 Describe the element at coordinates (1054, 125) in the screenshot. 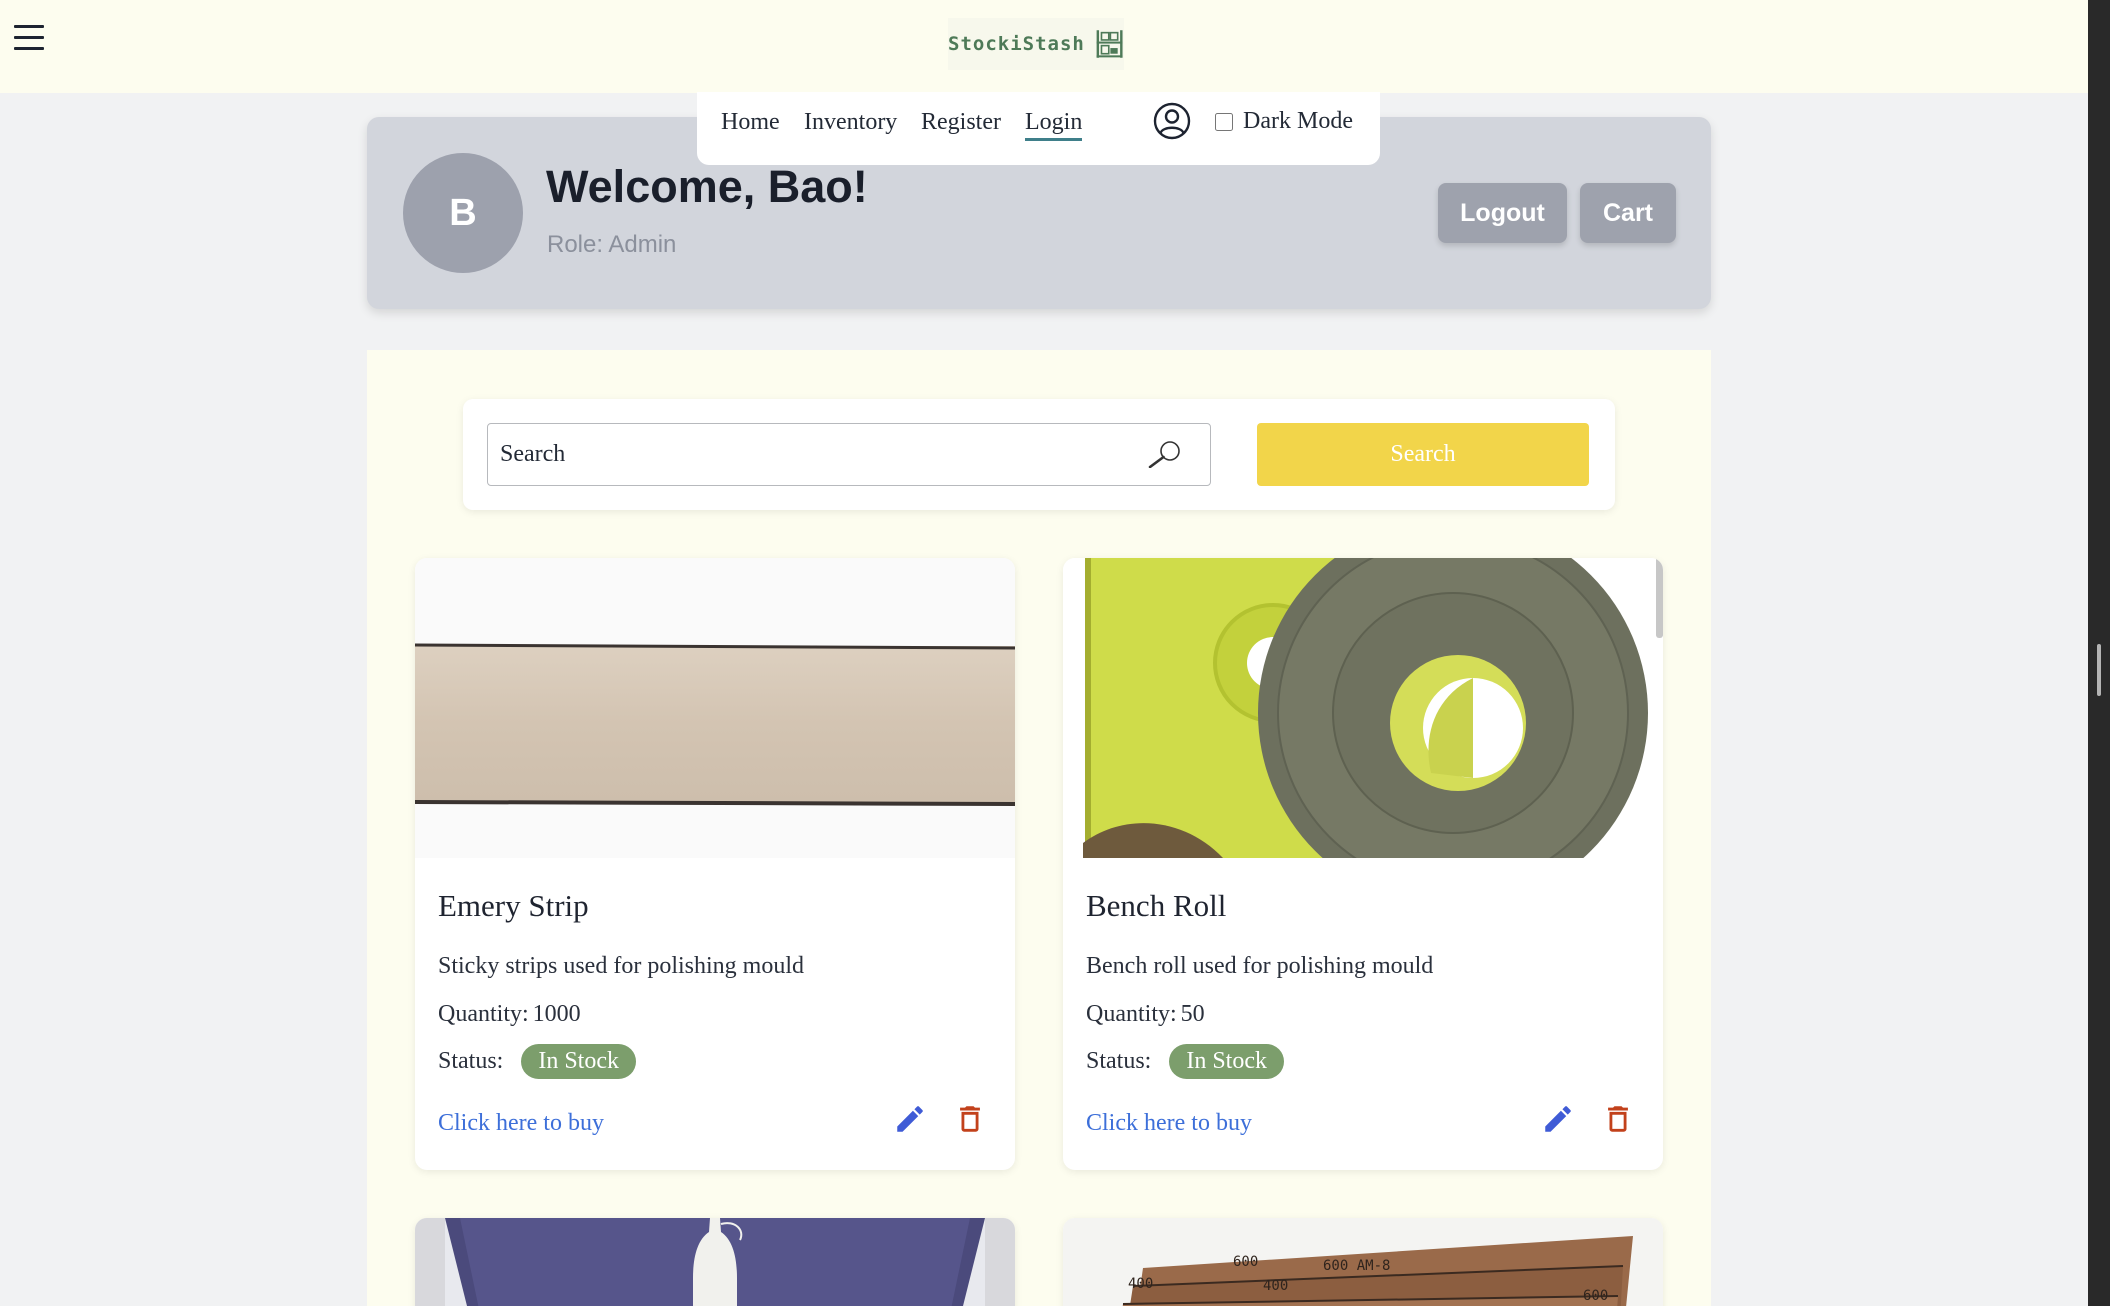

I see `nav-login-link: Login` at that location.